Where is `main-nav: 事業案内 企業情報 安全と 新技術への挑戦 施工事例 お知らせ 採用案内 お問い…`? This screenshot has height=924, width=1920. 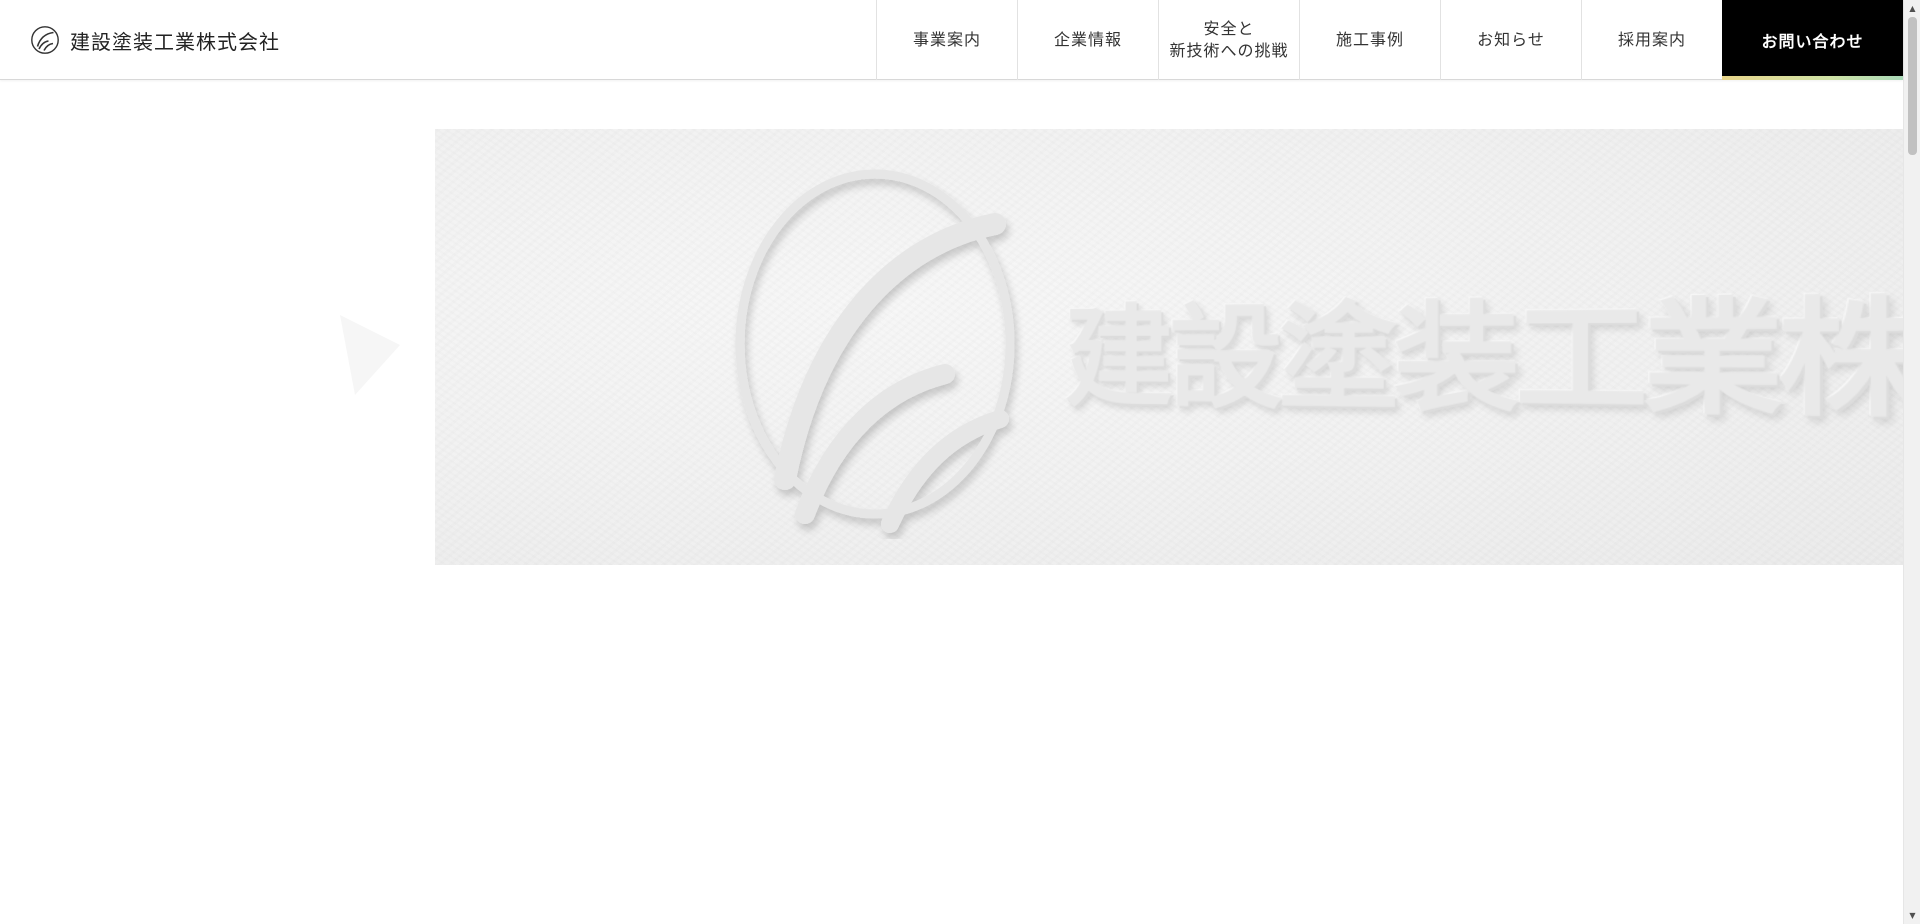 main-nav: 事業案内 企業情報 安全と 新技術への挑戦 施工事例 お知らせ 採用案内 お問い… is located at coordinates (1389, 40).